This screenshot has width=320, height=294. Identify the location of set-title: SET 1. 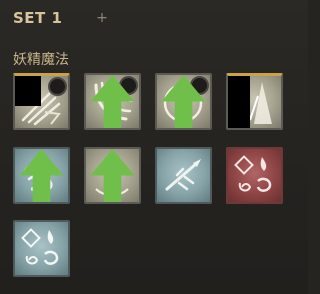
(37, 18).